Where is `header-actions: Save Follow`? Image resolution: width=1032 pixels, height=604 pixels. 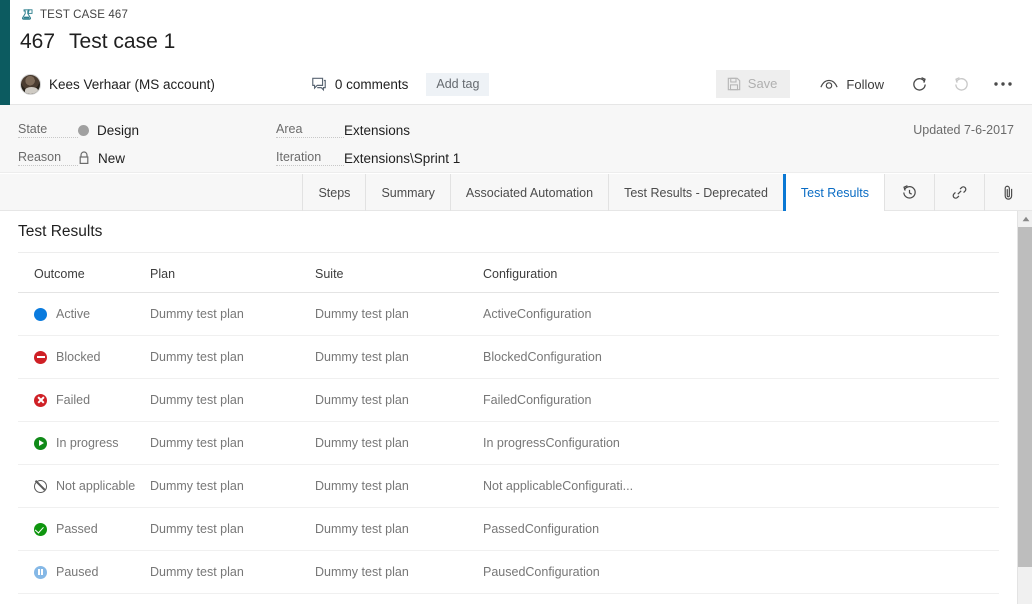
header-actions: Save Follow is located at coordinates (867, 84).